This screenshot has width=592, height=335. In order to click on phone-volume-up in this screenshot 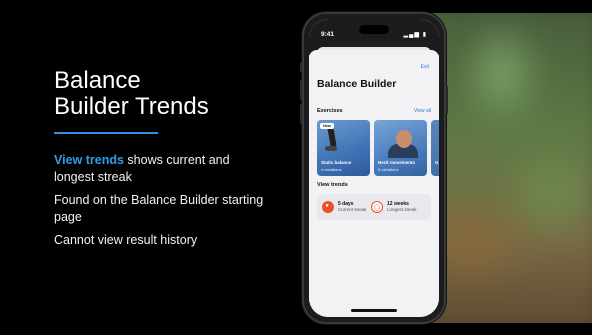, I will do `click(301, 90)`.